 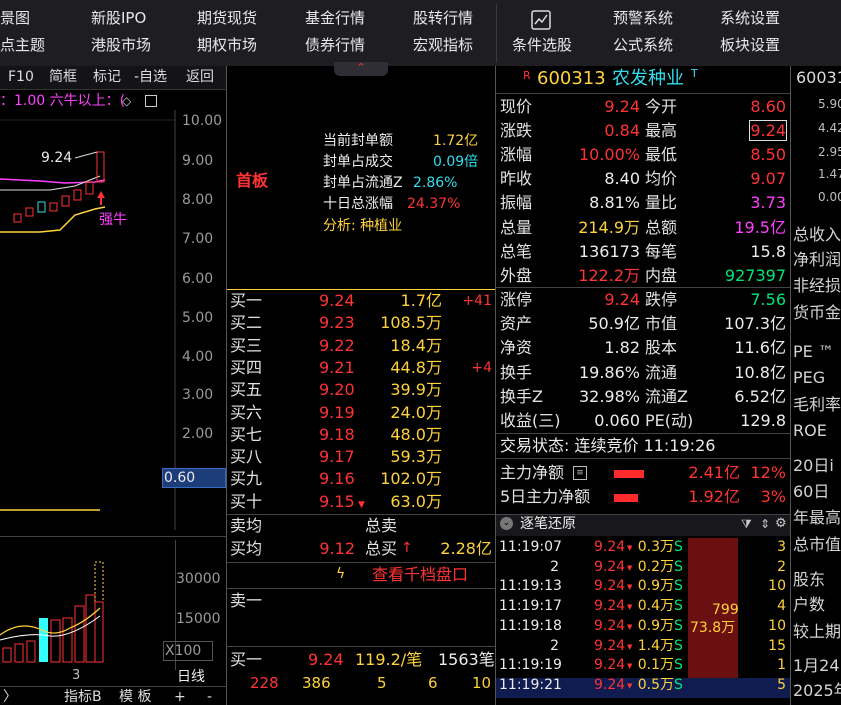 What do you see at coordinates (382, 683) in the screenshot?
I see `queue-2: 5` at bounding box center [382, 683].